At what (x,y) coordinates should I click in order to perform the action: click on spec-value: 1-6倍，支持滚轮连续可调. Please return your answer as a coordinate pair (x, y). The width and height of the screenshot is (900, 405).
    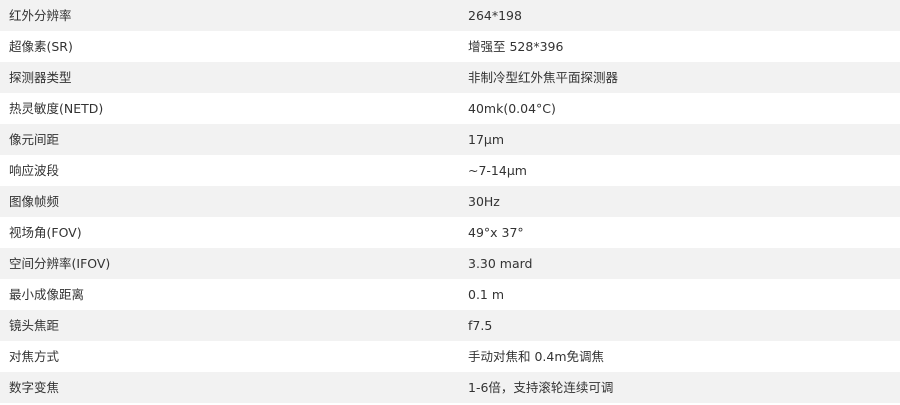
    Looking at the image, I should click on (678, 387).